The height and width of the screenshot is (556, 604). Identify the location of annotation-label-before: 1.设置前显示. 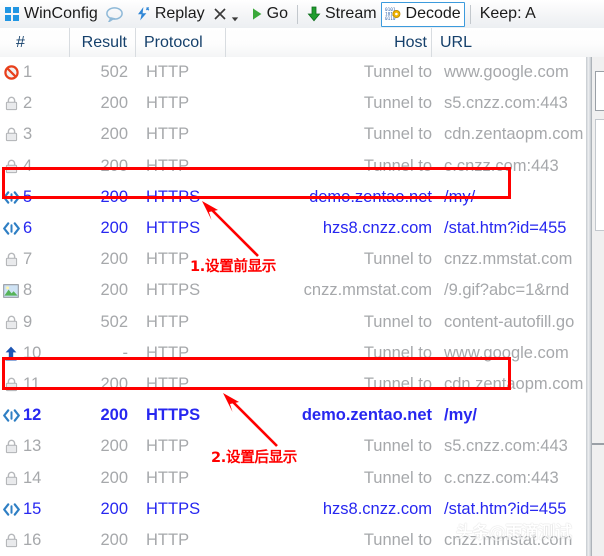
(233, 267).